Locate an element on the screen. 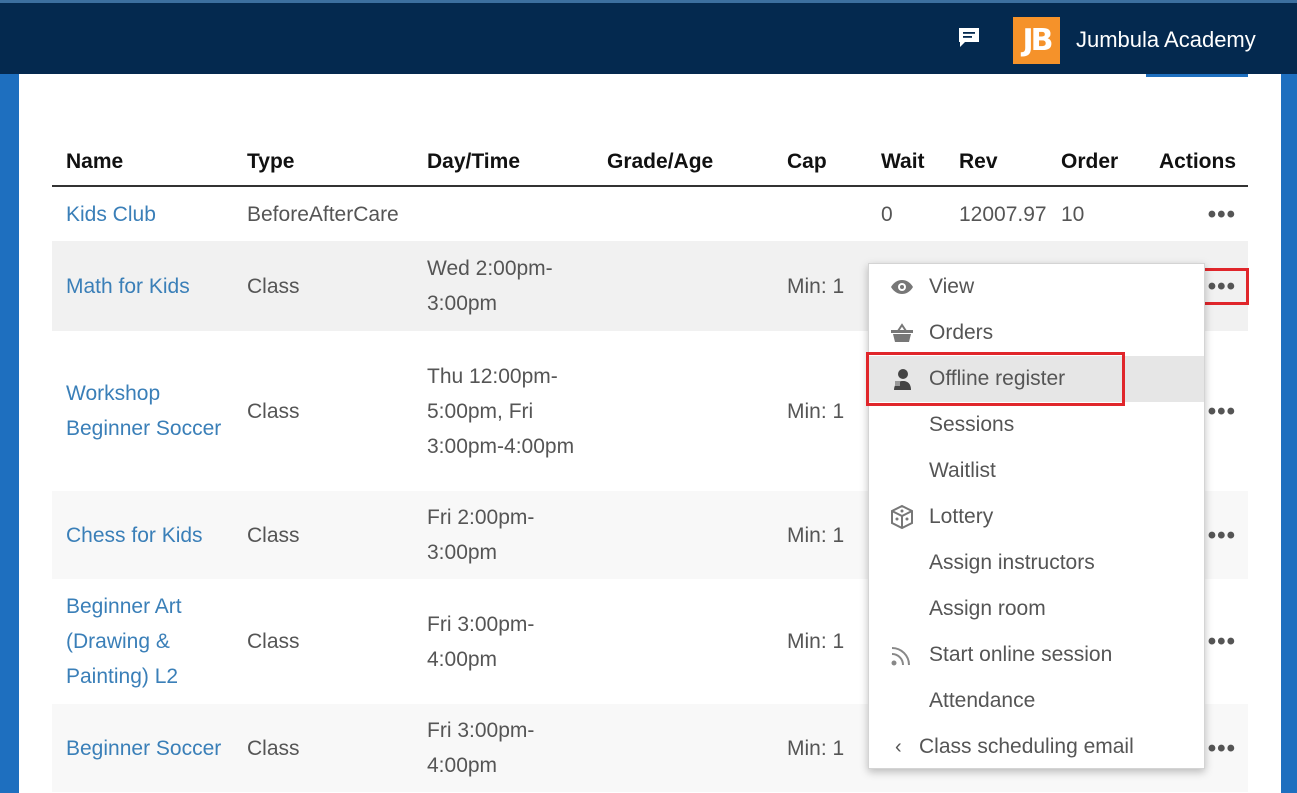  chevron-left-icon: ‹ is located at coordinates (898, 746).